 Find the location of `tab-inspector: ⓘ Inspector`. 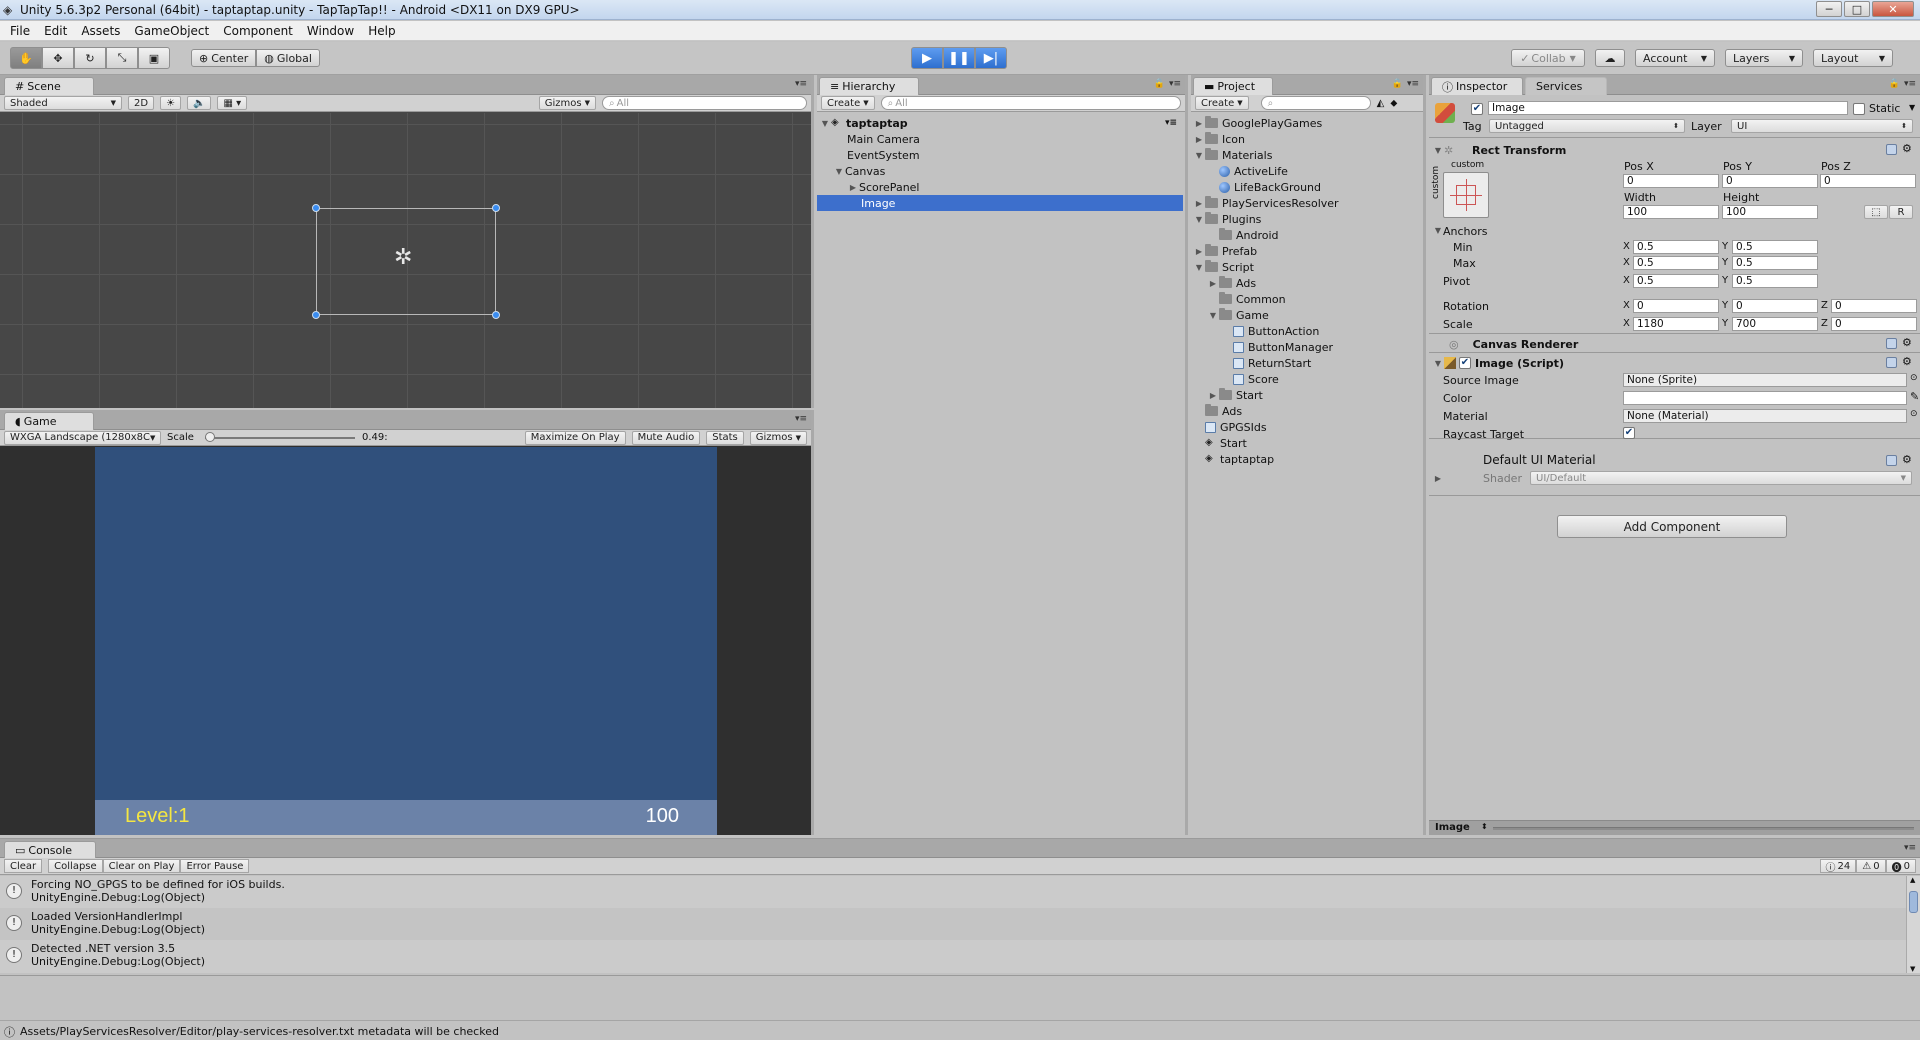

tab-inspector: ⓘ Inspector is located at coordinates (1477, 86).